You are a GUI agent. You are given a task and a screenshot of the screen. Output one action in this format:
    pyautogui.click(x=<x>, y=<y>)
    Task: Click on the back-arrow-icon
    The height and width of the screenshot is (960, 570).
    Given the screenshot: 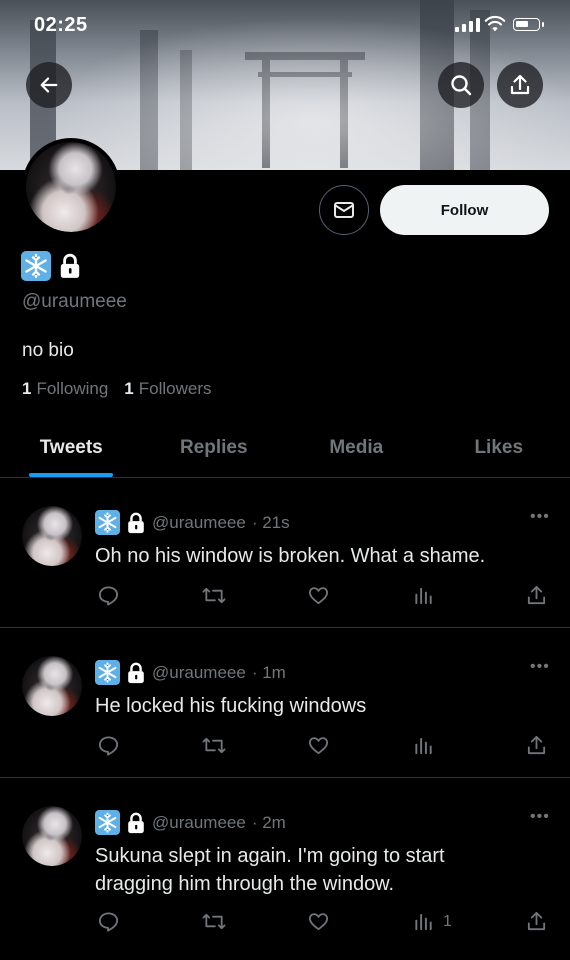 What is the action you would take?
    pyautogui.click(x=49, y=85)
    